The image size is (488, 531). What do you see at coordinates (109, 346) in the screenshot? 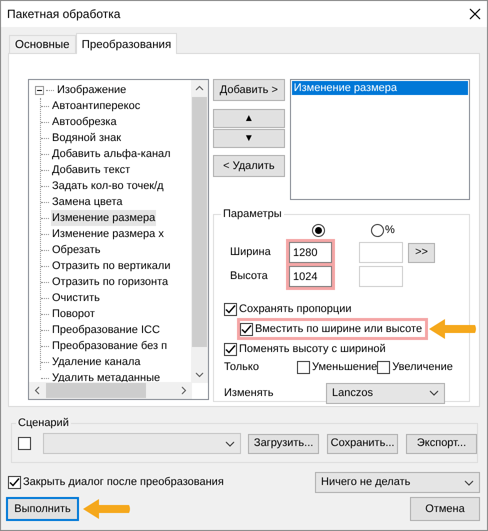
I see `tree-item: Преобразование без п` at bounding box center [109, 346].